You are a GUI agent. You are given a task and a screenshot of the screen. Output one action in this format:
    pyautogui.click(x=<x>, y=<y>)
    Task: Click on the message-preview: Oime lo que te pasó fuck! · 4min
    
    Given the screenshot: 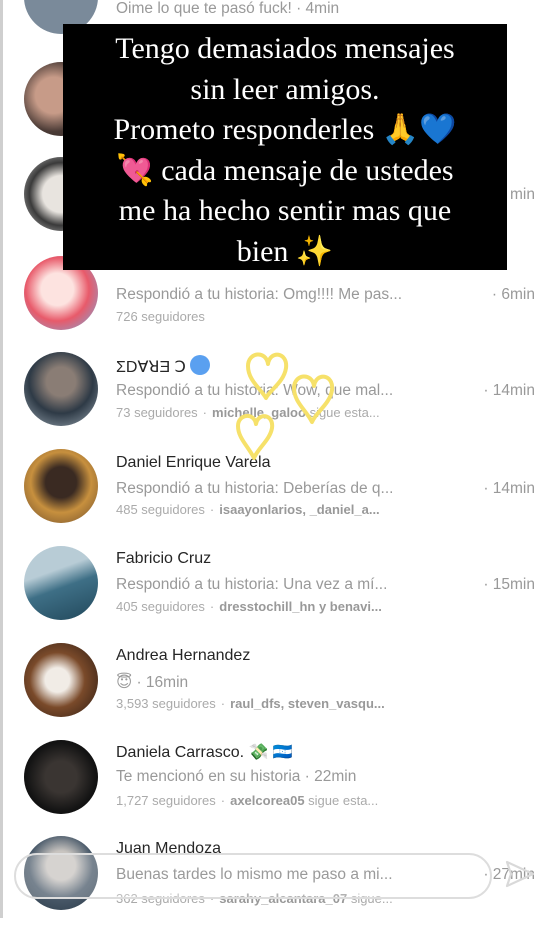 What is the action you would take?
    pyautogui.click(x=228, y=8)
    